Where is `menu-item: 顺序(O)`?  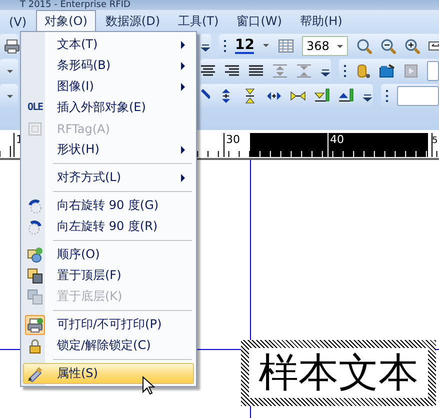
menu-item: 顺序(O) is located at coordinates (108, 254).